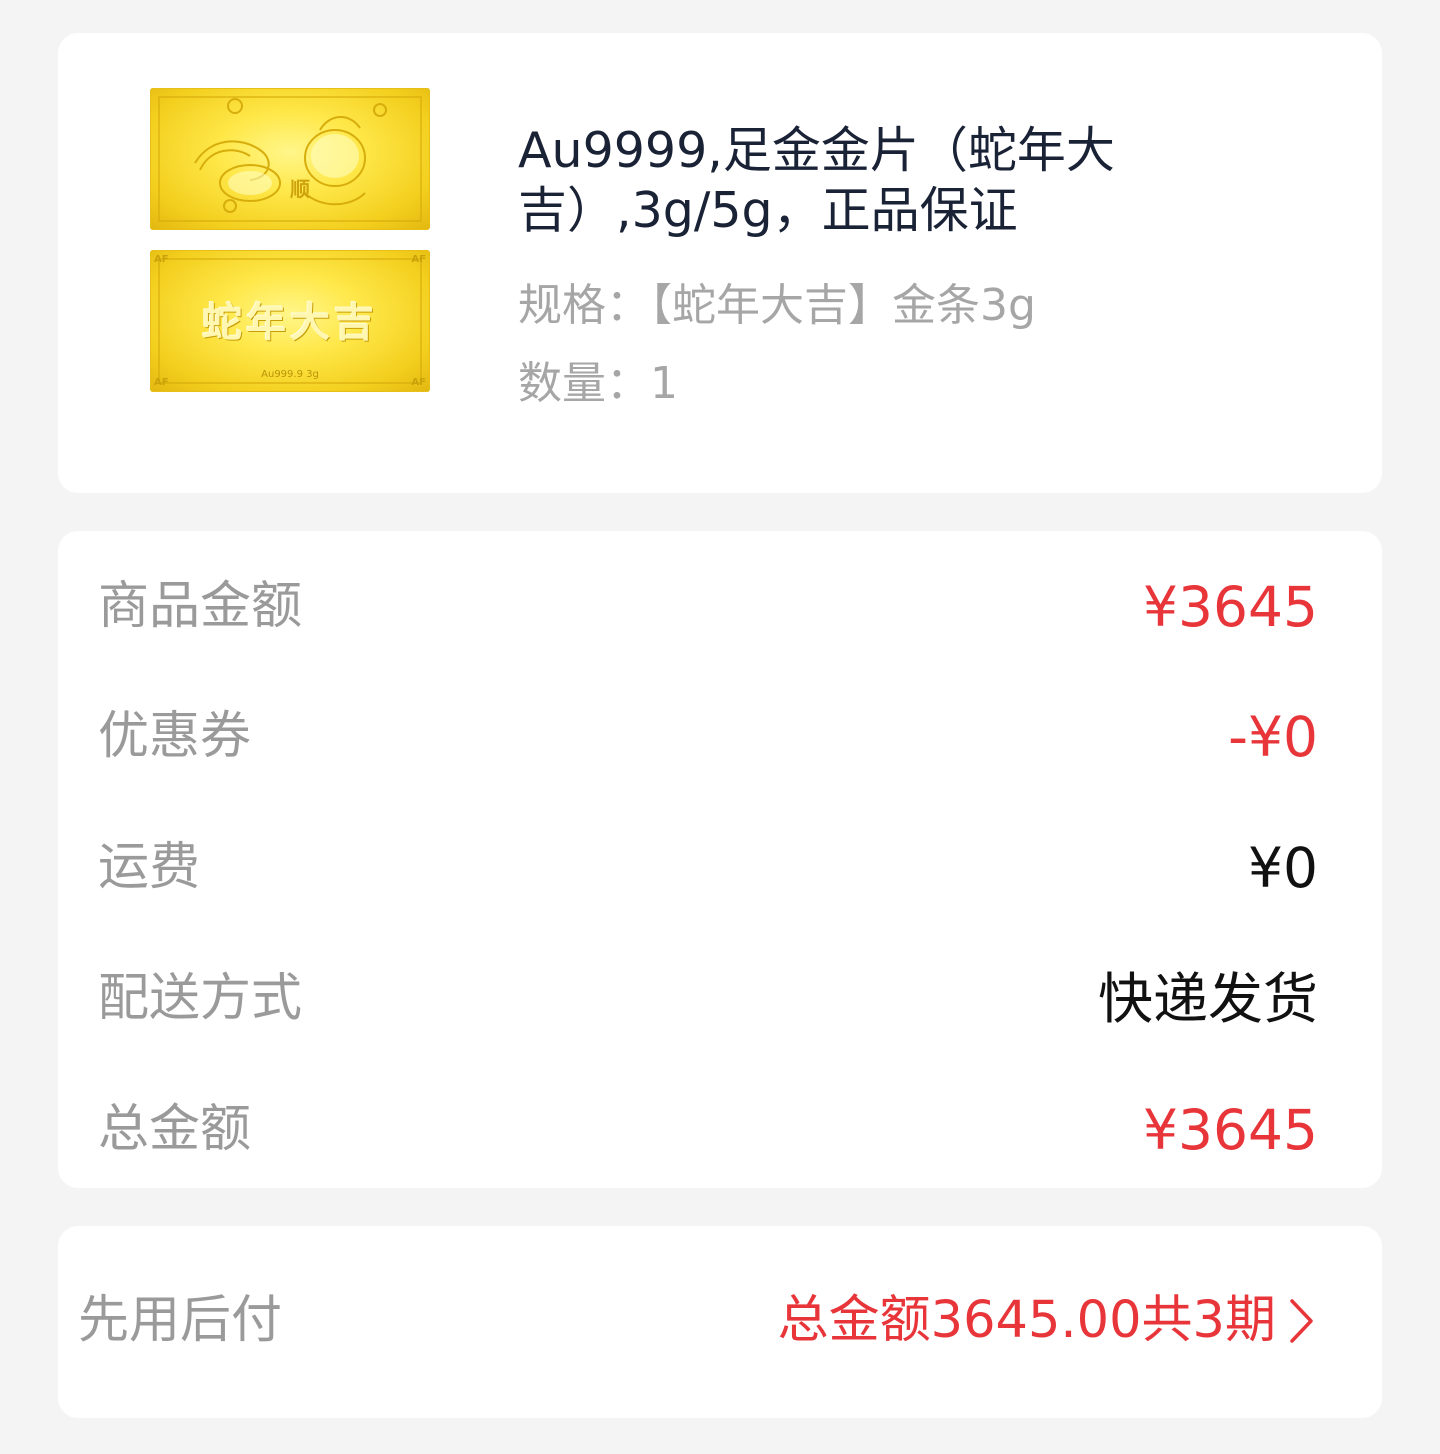 The height and width of the screenshot is (1454, 1440). Describe the element at coordinates (175, 736) in the screenshot. I see `row-label: 优惠券` at that location.